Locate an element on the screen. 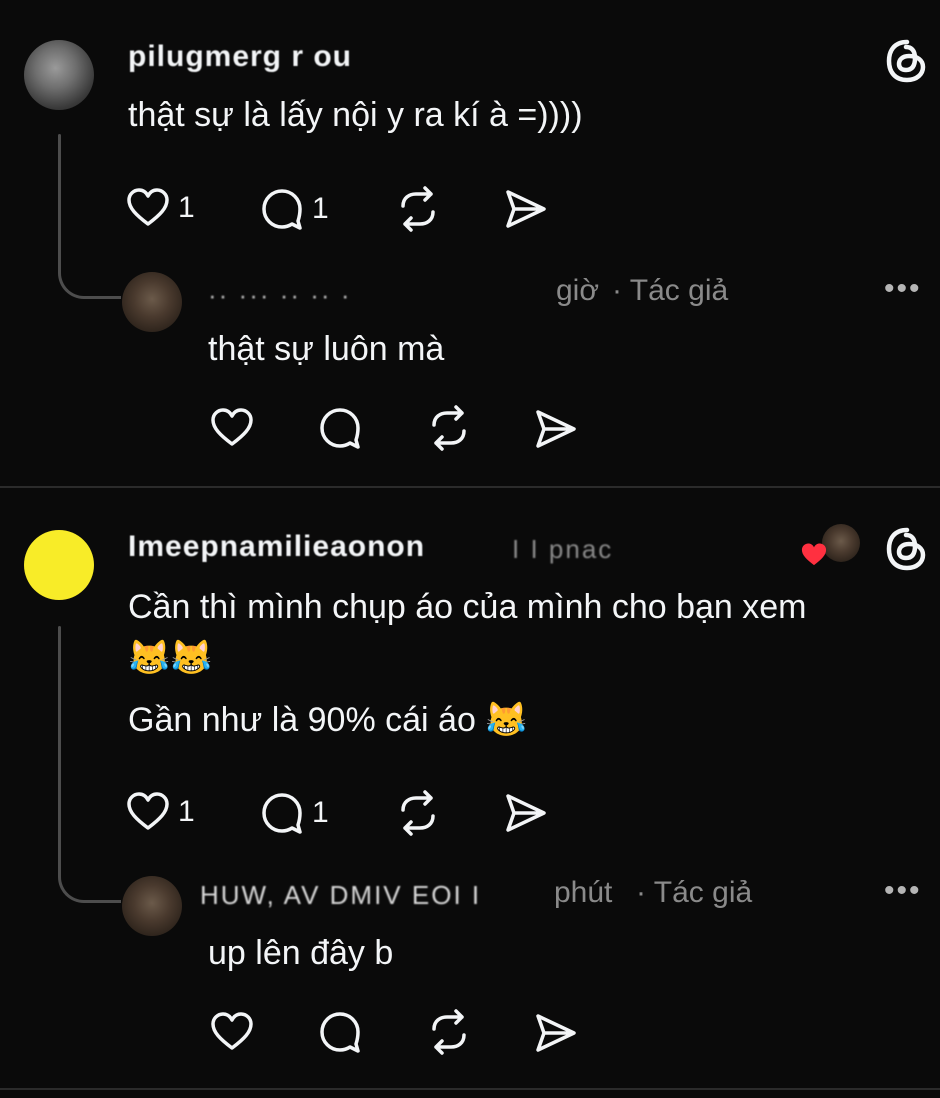 The image size is (940, 1098). username: ·· ··· ·· ·· · is located at coordinates (279, 295).